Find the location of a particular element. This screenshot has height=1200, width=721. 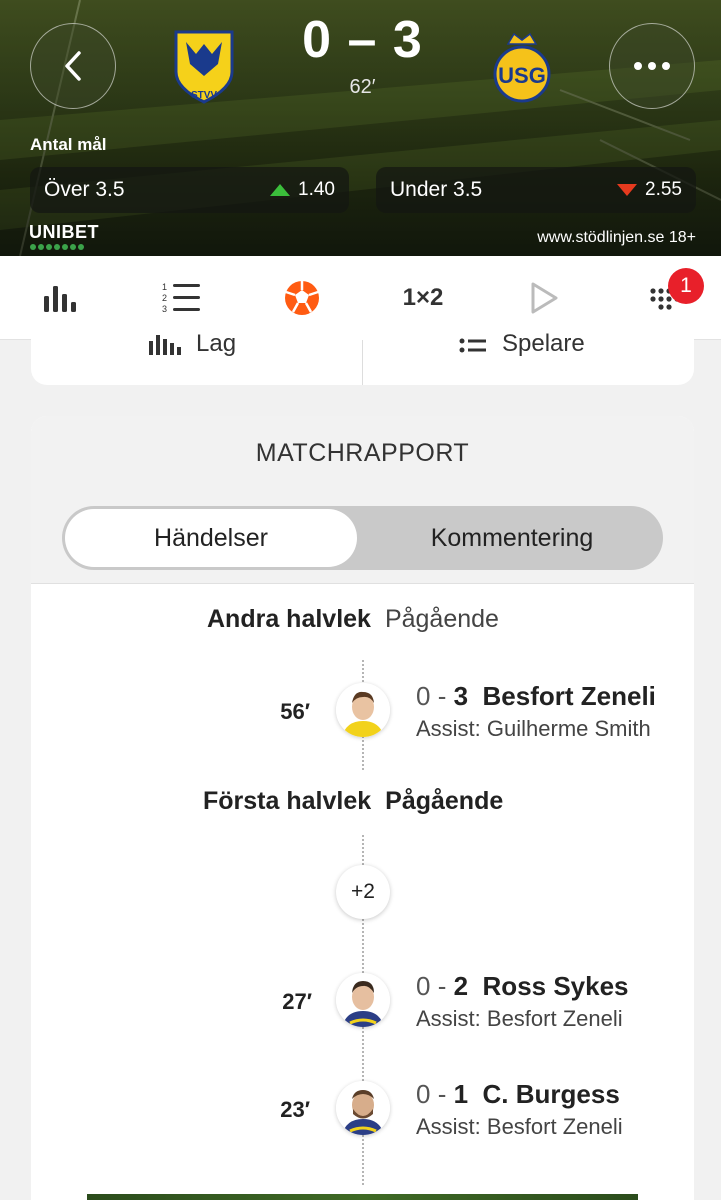

home-team-logo: STVV is located at coordinates (204, 67).